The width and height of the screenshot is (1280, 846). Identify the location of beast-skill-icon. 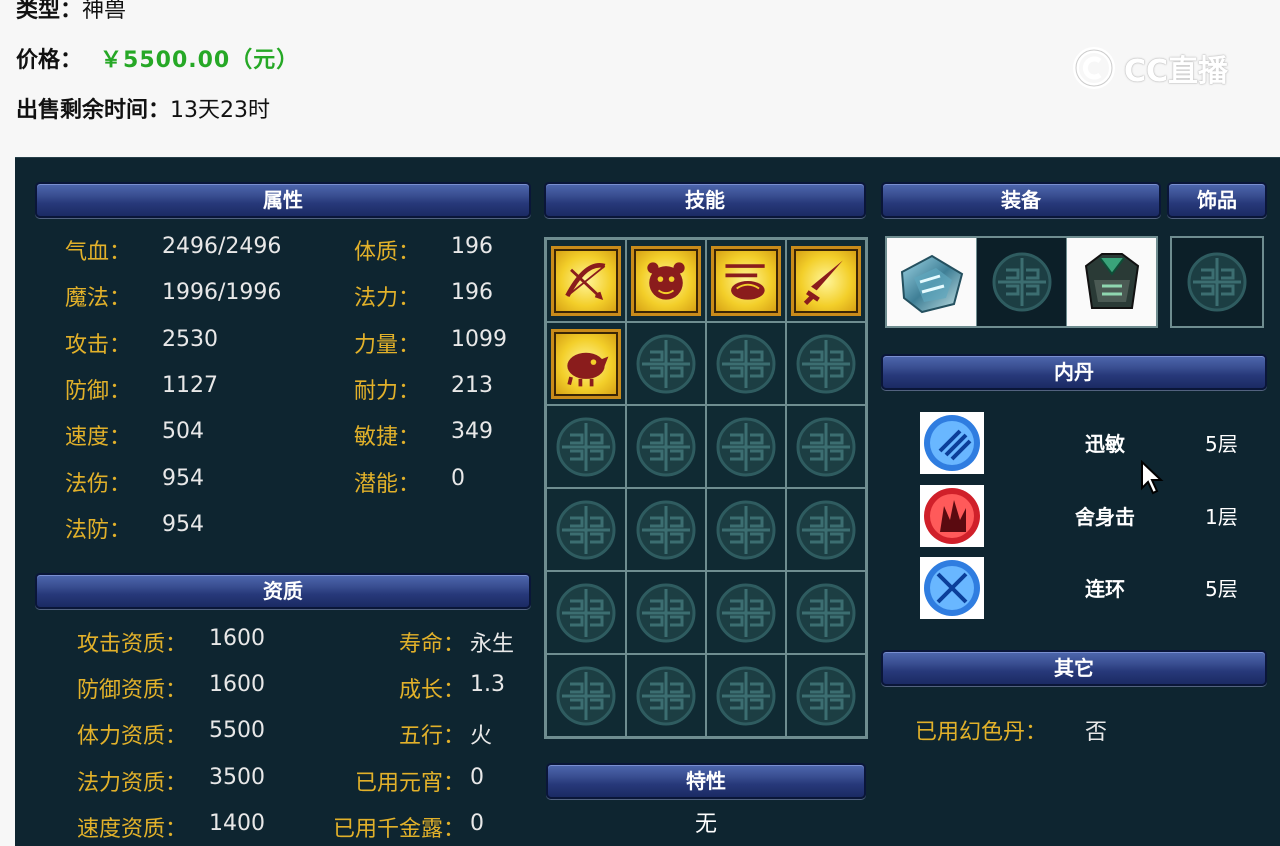
(666, 280).